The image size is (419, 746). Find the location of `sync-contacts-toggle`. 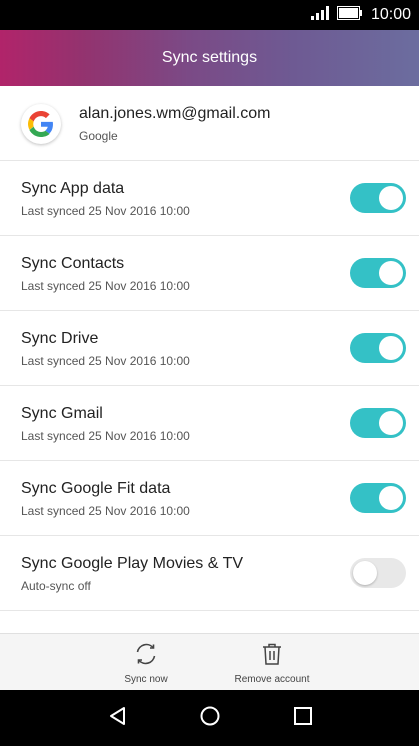

sync-contacts-toggle is located at coordinates (378, 273).